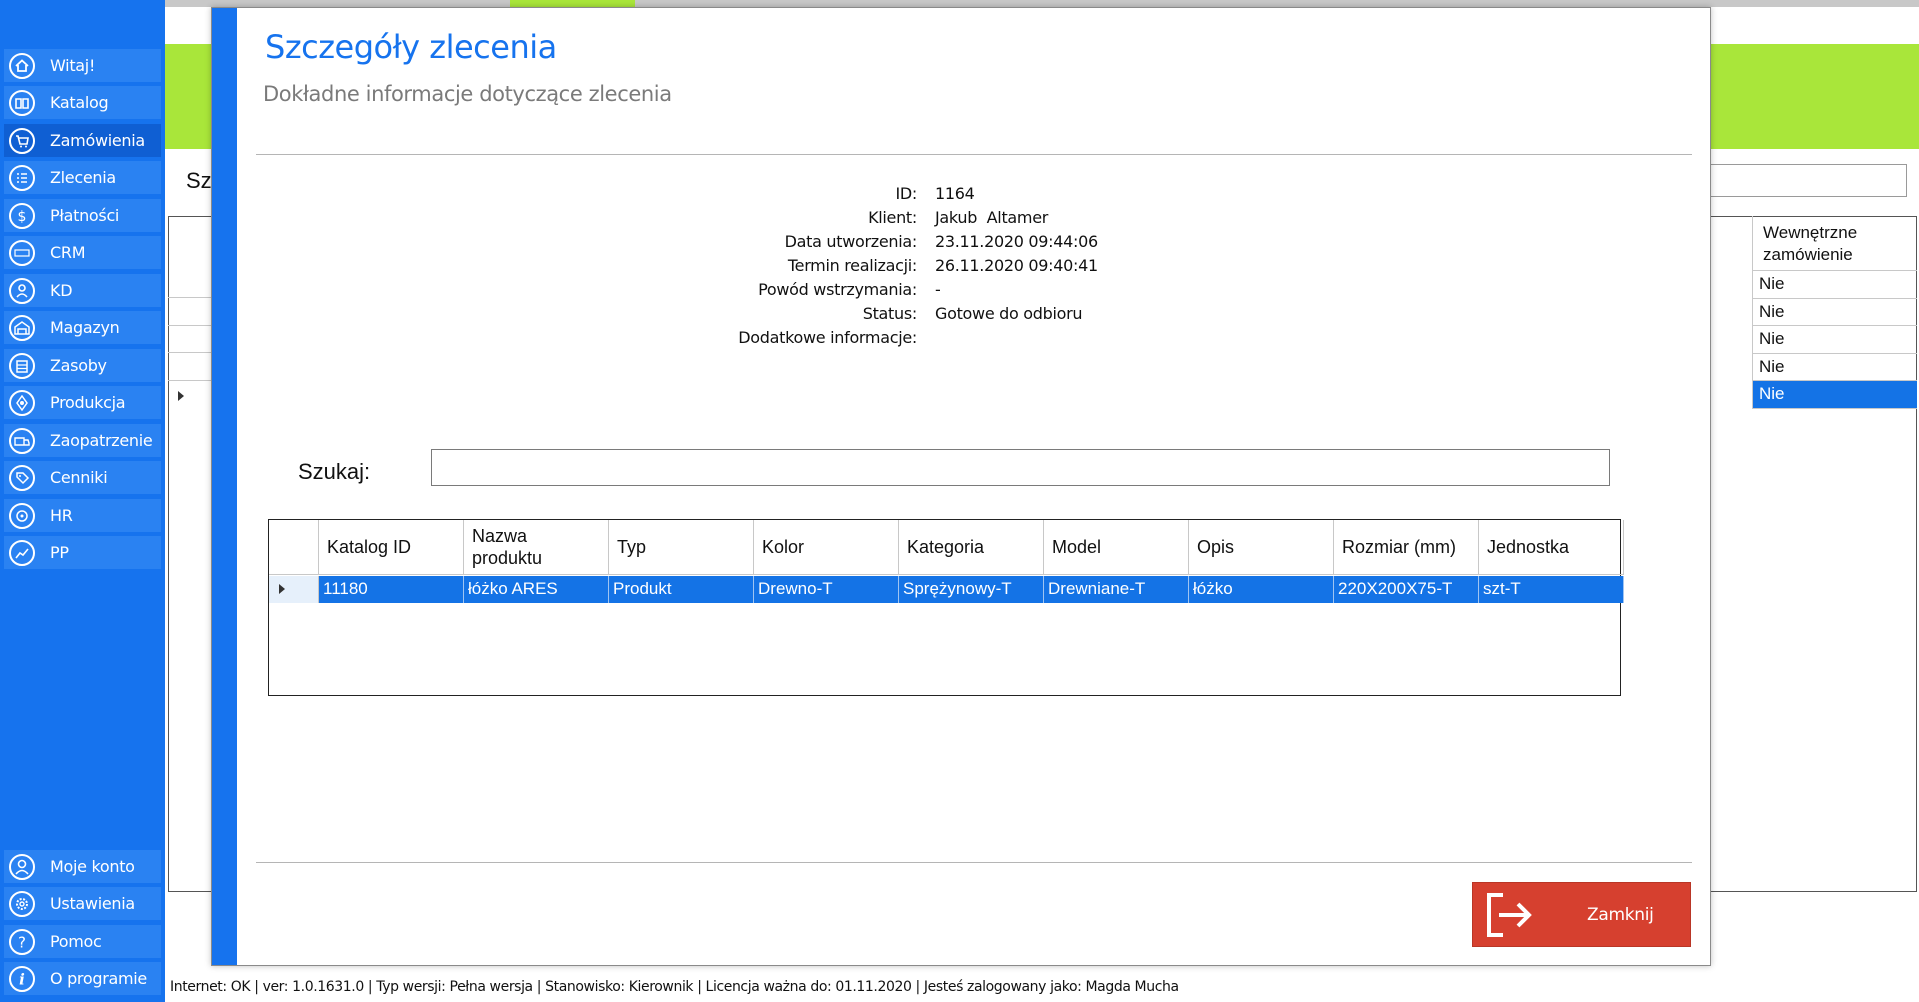 The image size is (1919, 1002). What do you see at coordinates (88, 402) in the screenshot?
I see `sidebar-item-label: Produkcja` at bounding box center [88, 402].